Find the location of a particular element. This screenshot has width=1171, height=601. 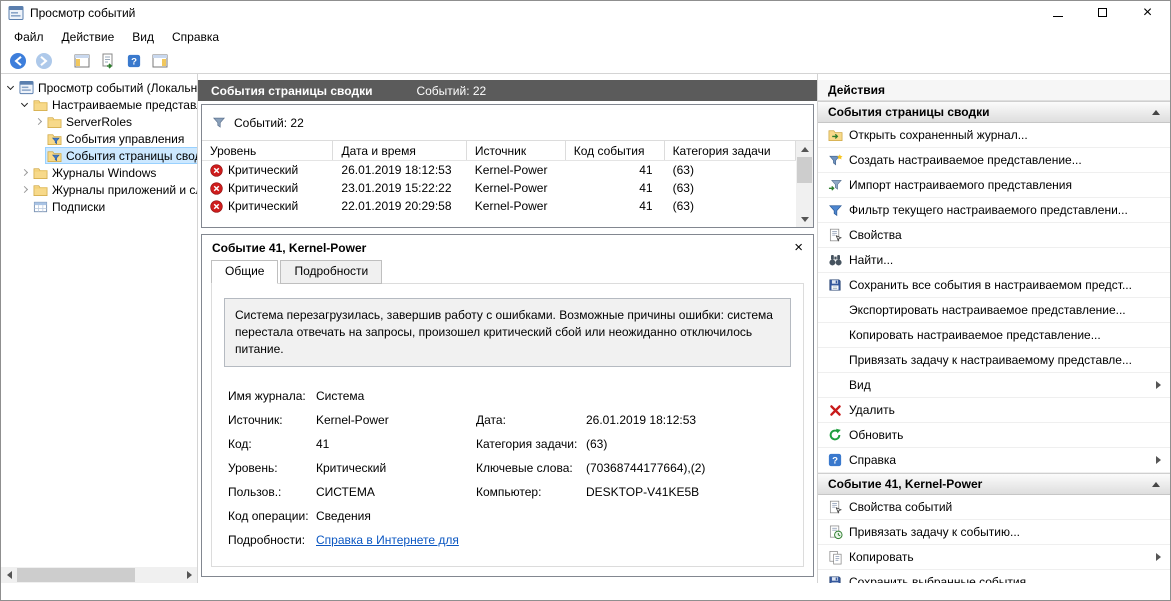

window-controls: × is located at coordinates (1102, 13).